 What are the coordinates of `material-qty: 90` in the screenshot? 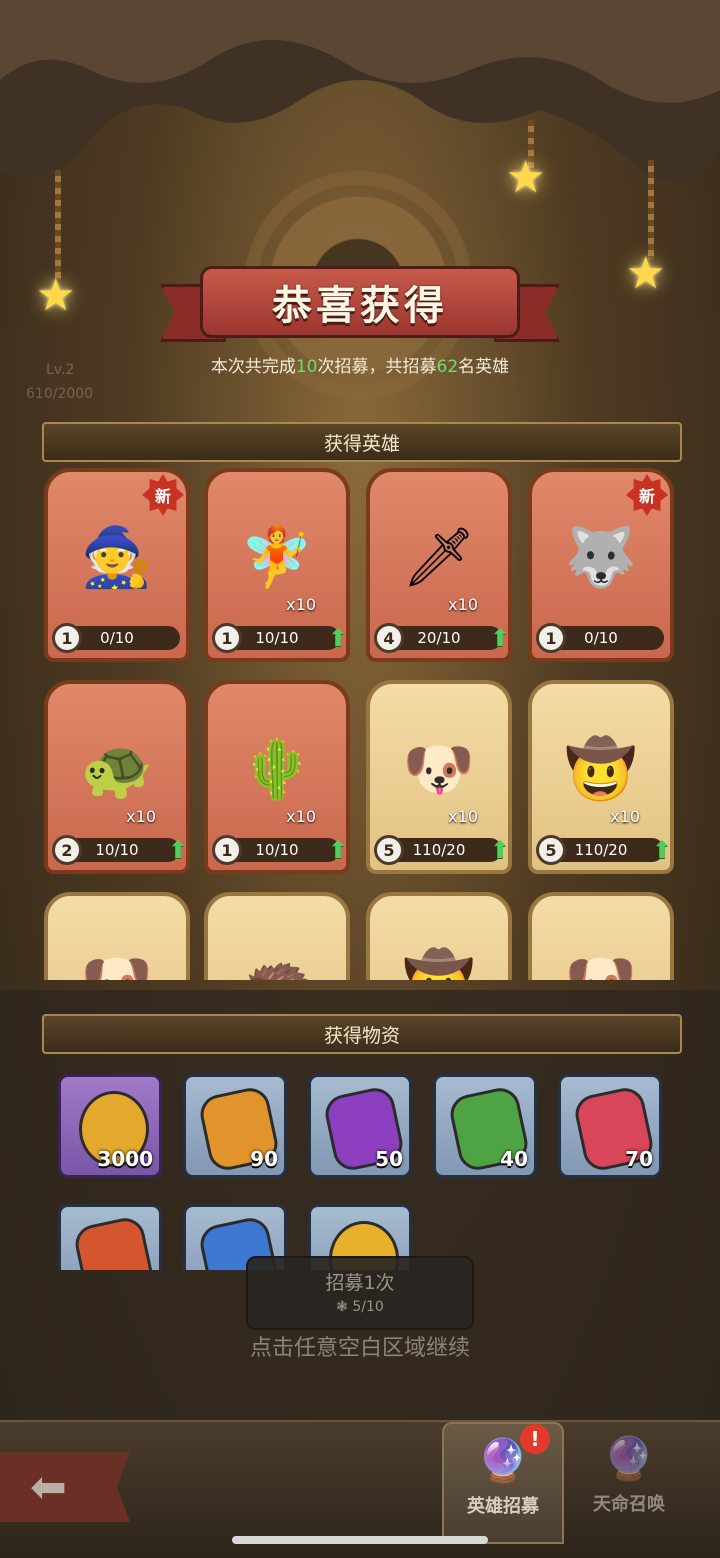 It's located at (264, 1159).